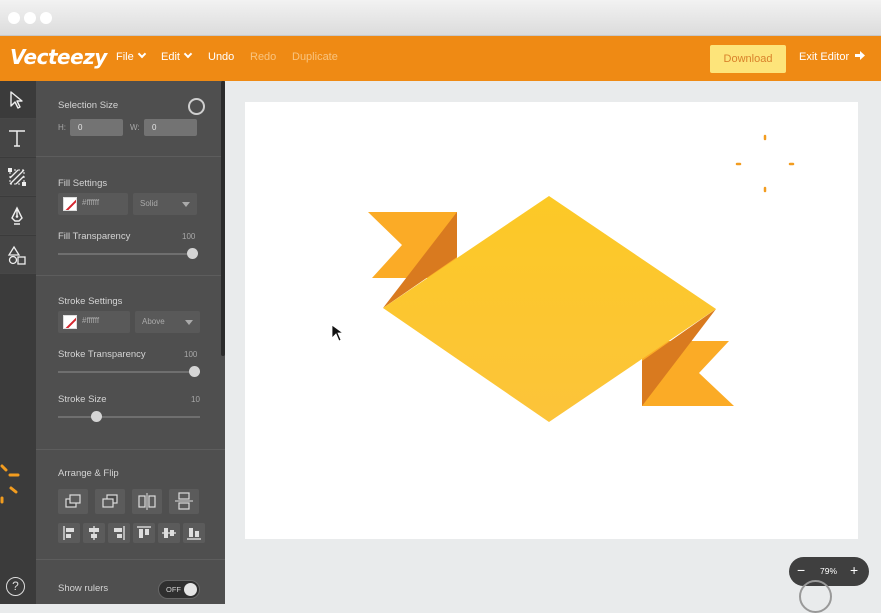  What do you see at coordinates (765, 163) in the screenshot?
I see `sparkle-icon` at bounding box center [765, 163].